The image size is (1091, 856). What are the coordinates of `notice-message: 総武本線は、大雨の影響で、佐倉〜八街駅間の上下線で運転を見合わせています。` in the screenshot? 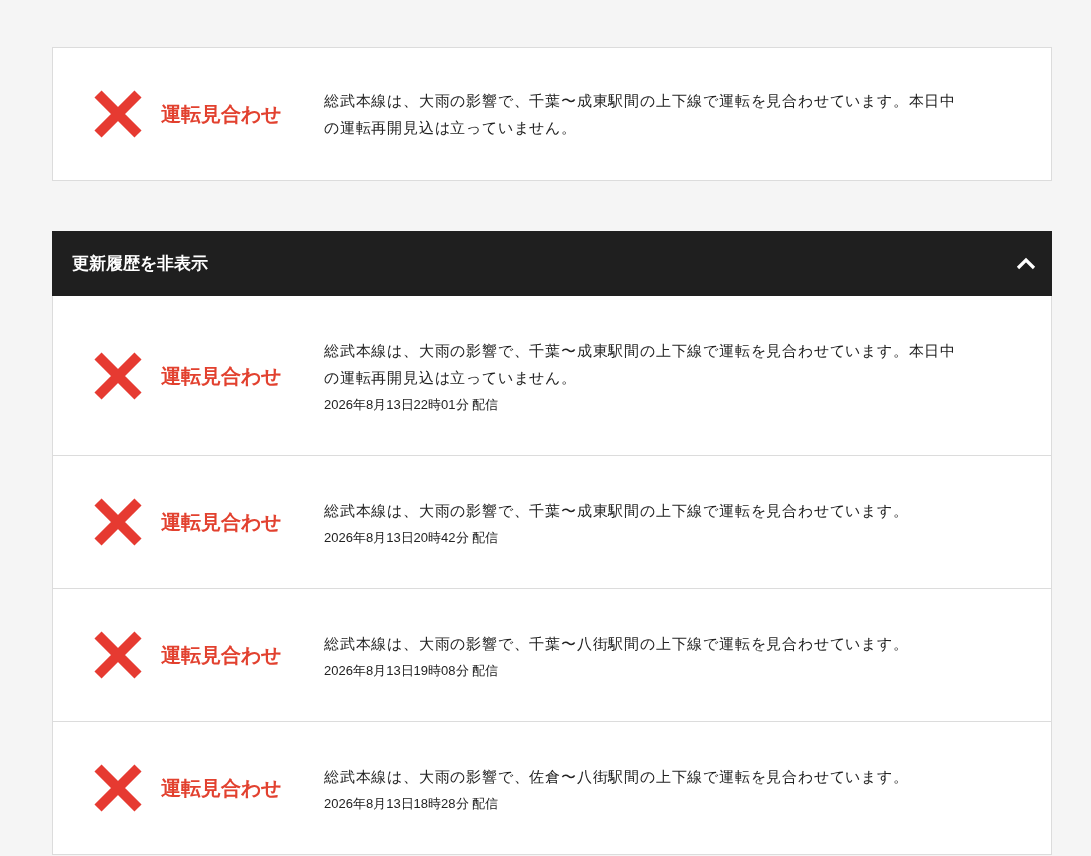 It's located at (617, 777).